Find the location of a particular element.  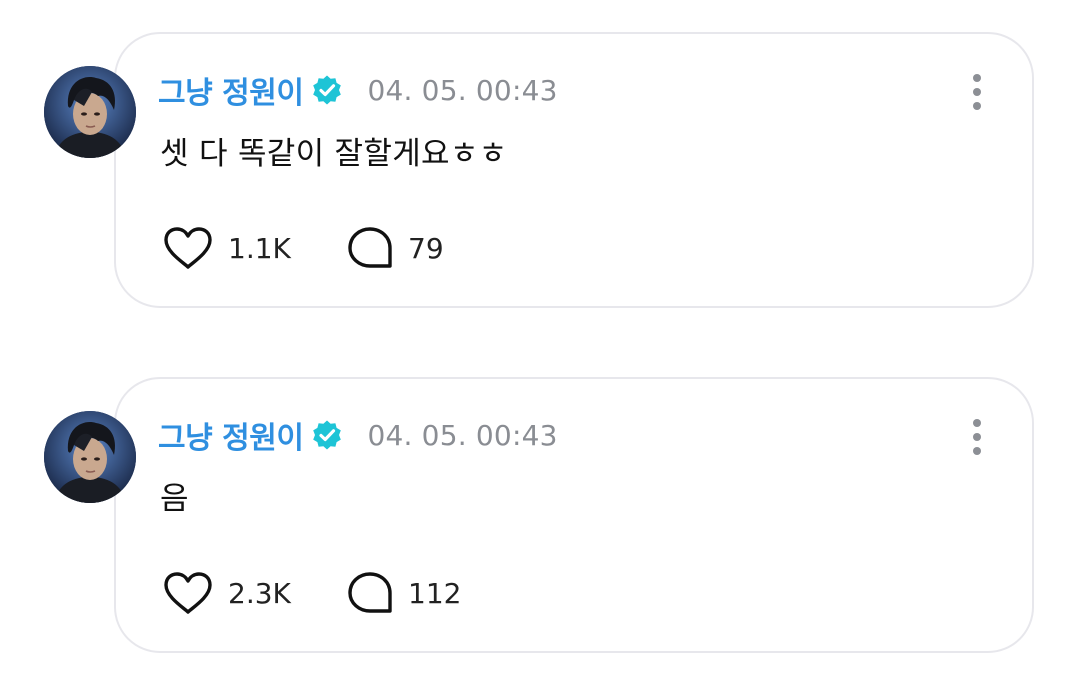

post-actions: 2.3K 112 is located at coordinates (311, 593).